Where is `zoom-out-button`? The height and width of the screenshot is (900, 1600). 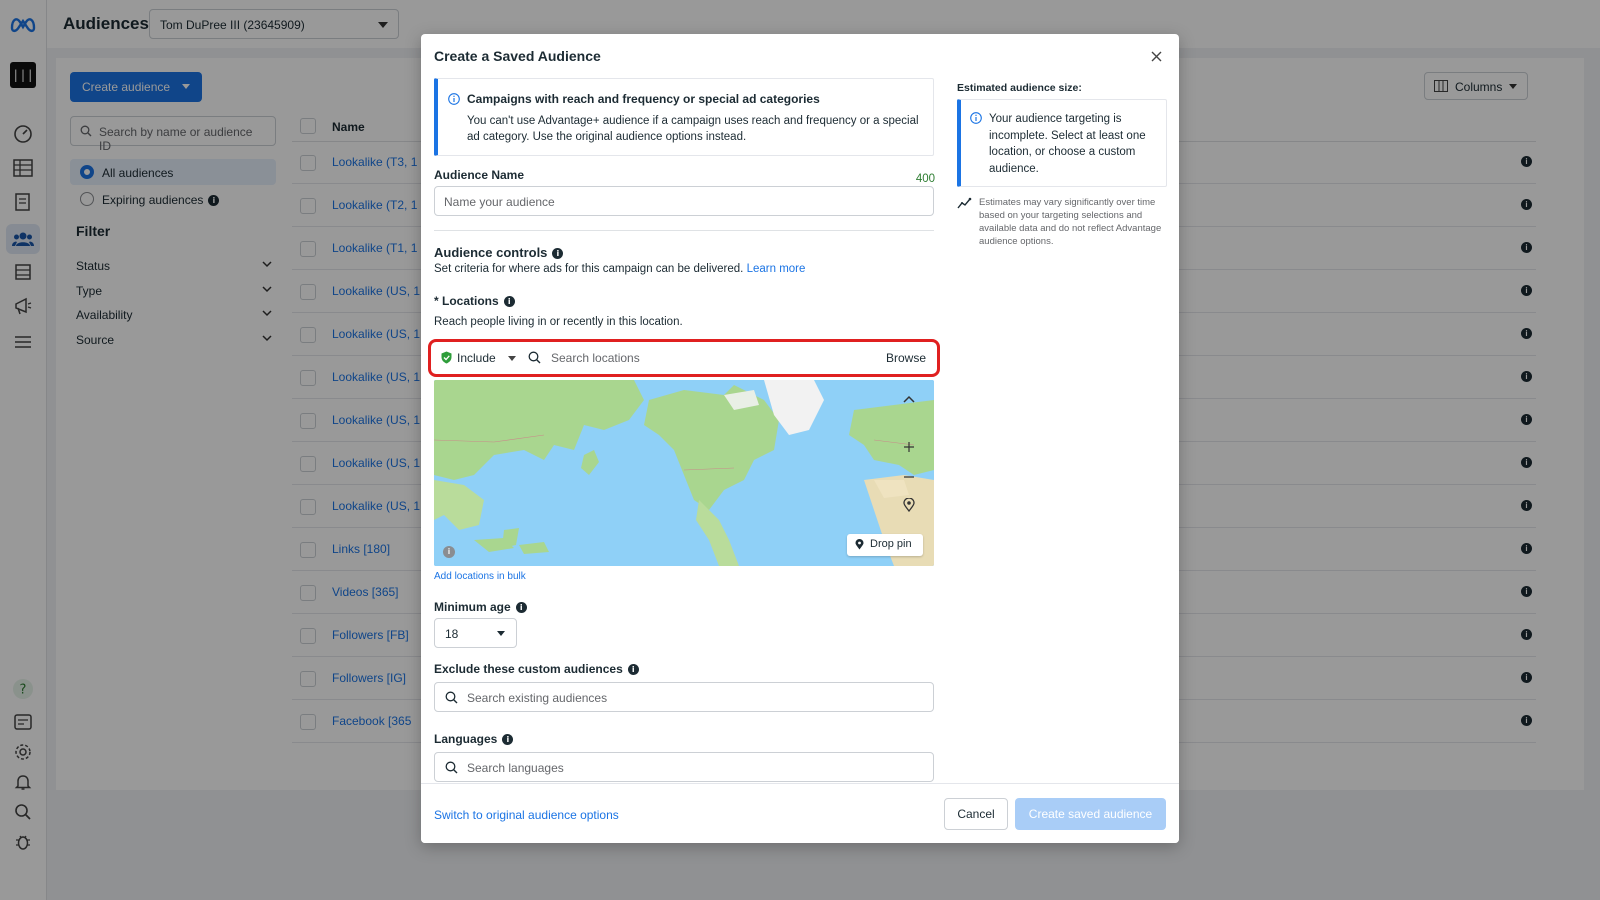 zoom-out-button is located at coordinates (909, 477).